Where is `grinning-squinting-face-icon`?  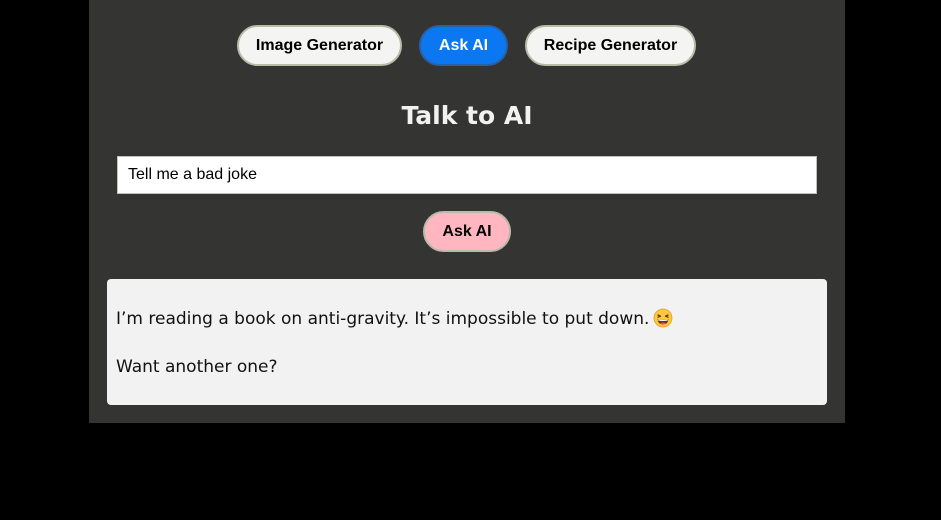 grinning-squinting-face-icon is located at coordinates (663, 318).